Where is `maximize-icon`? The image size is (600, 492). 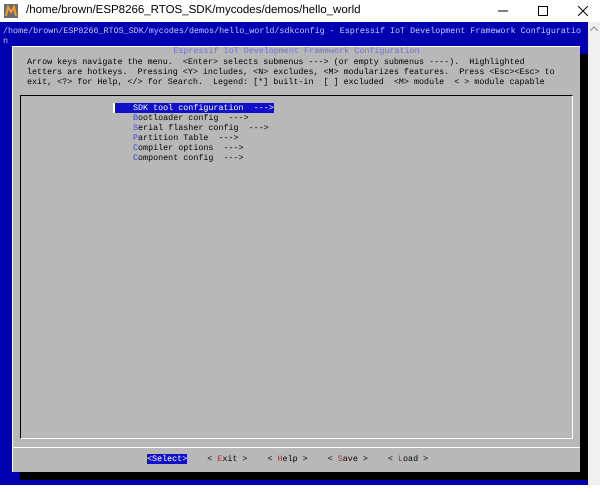 maximize-icon is located at coordinates (543, 11).